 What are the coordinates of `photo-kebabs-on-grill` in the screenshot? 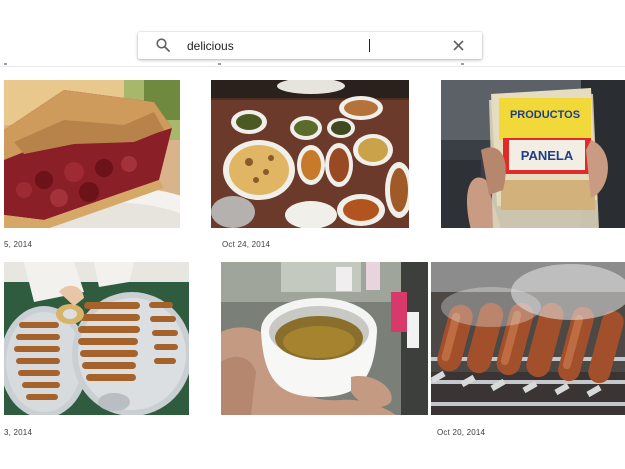 It's located at (528, 338).